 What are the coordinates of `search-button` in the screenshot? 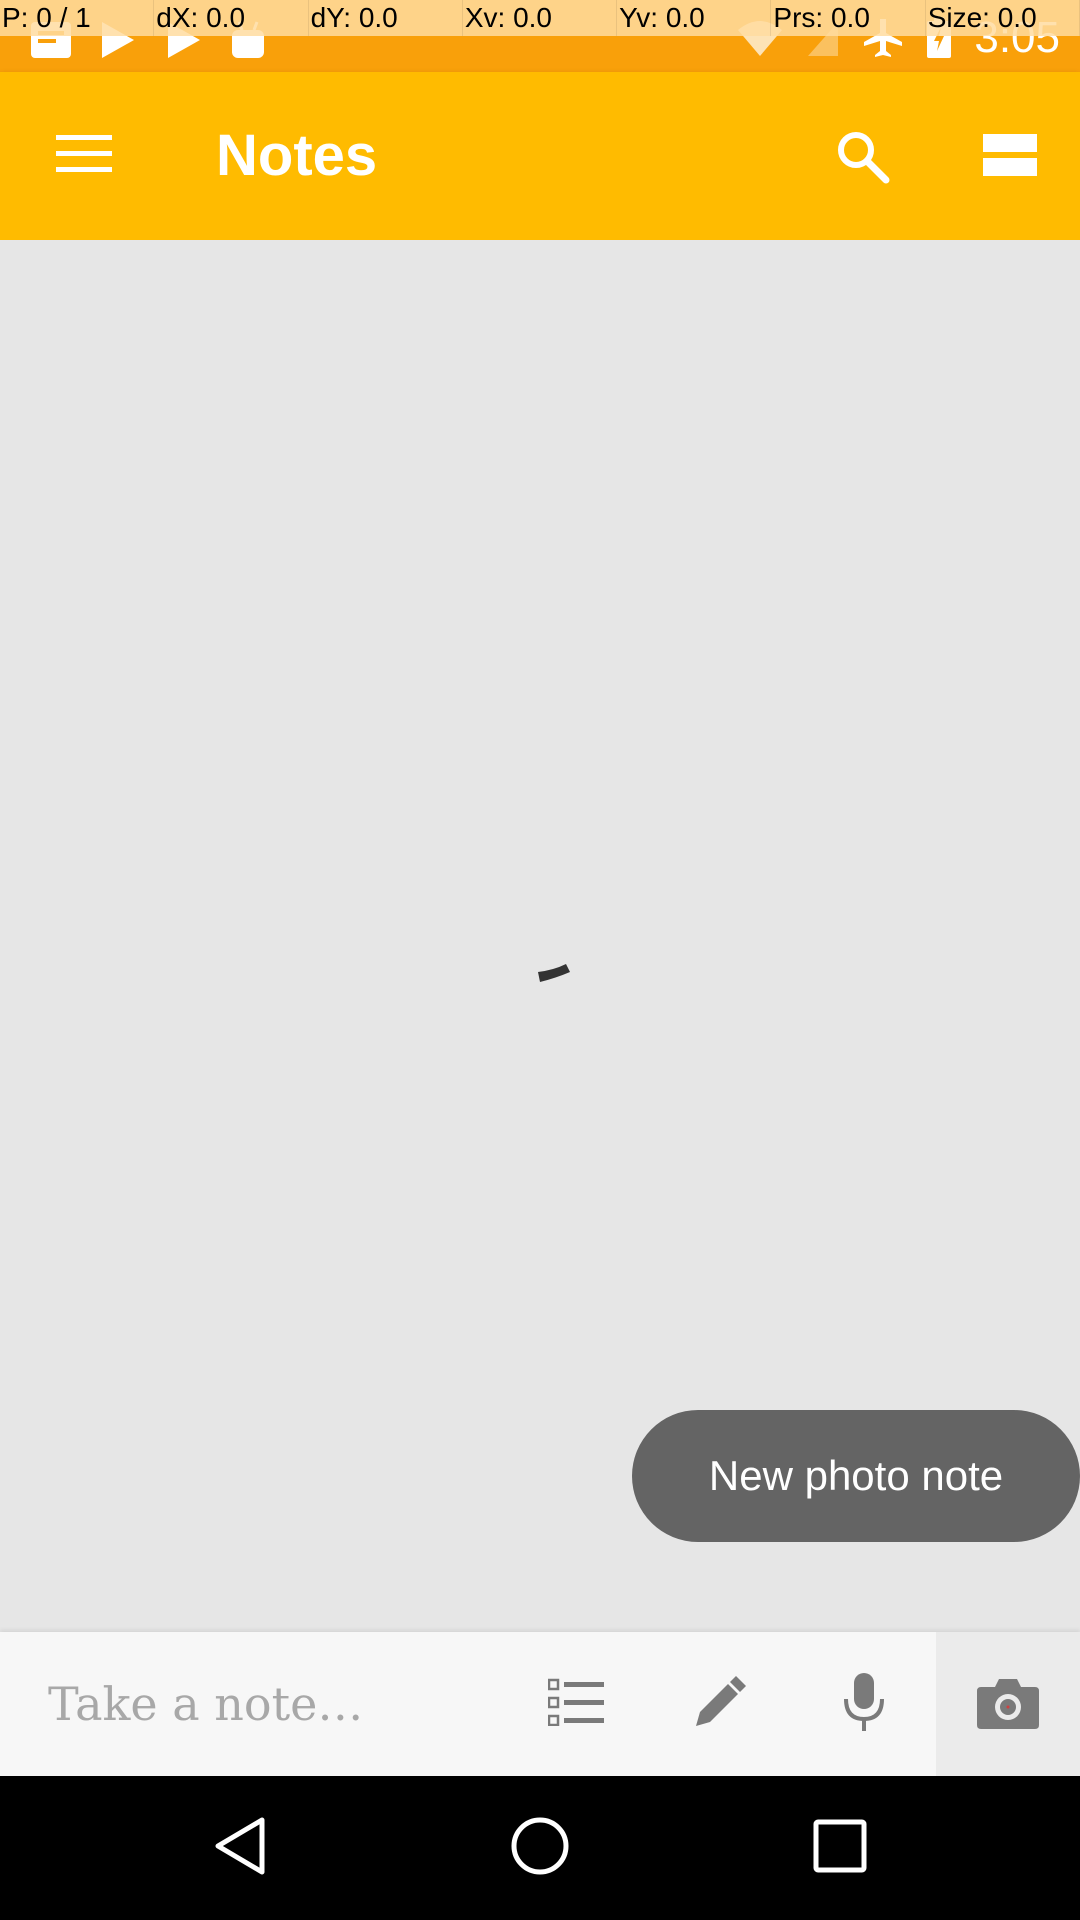 It's located at (862, 158).